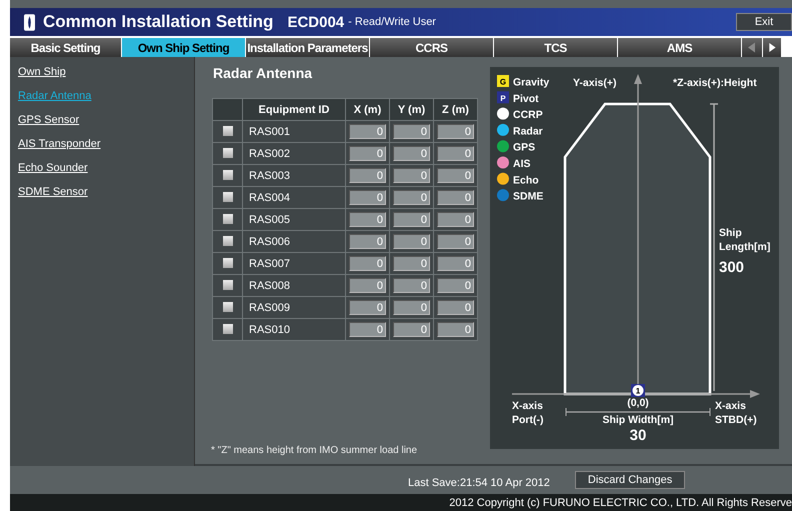 The height and width of the screenshot is (511, 792). What do you see at coordinates (294, 307) in the screenshot?
I see `equipment-id-cell: RAS009` at bounding box center [294, 307].